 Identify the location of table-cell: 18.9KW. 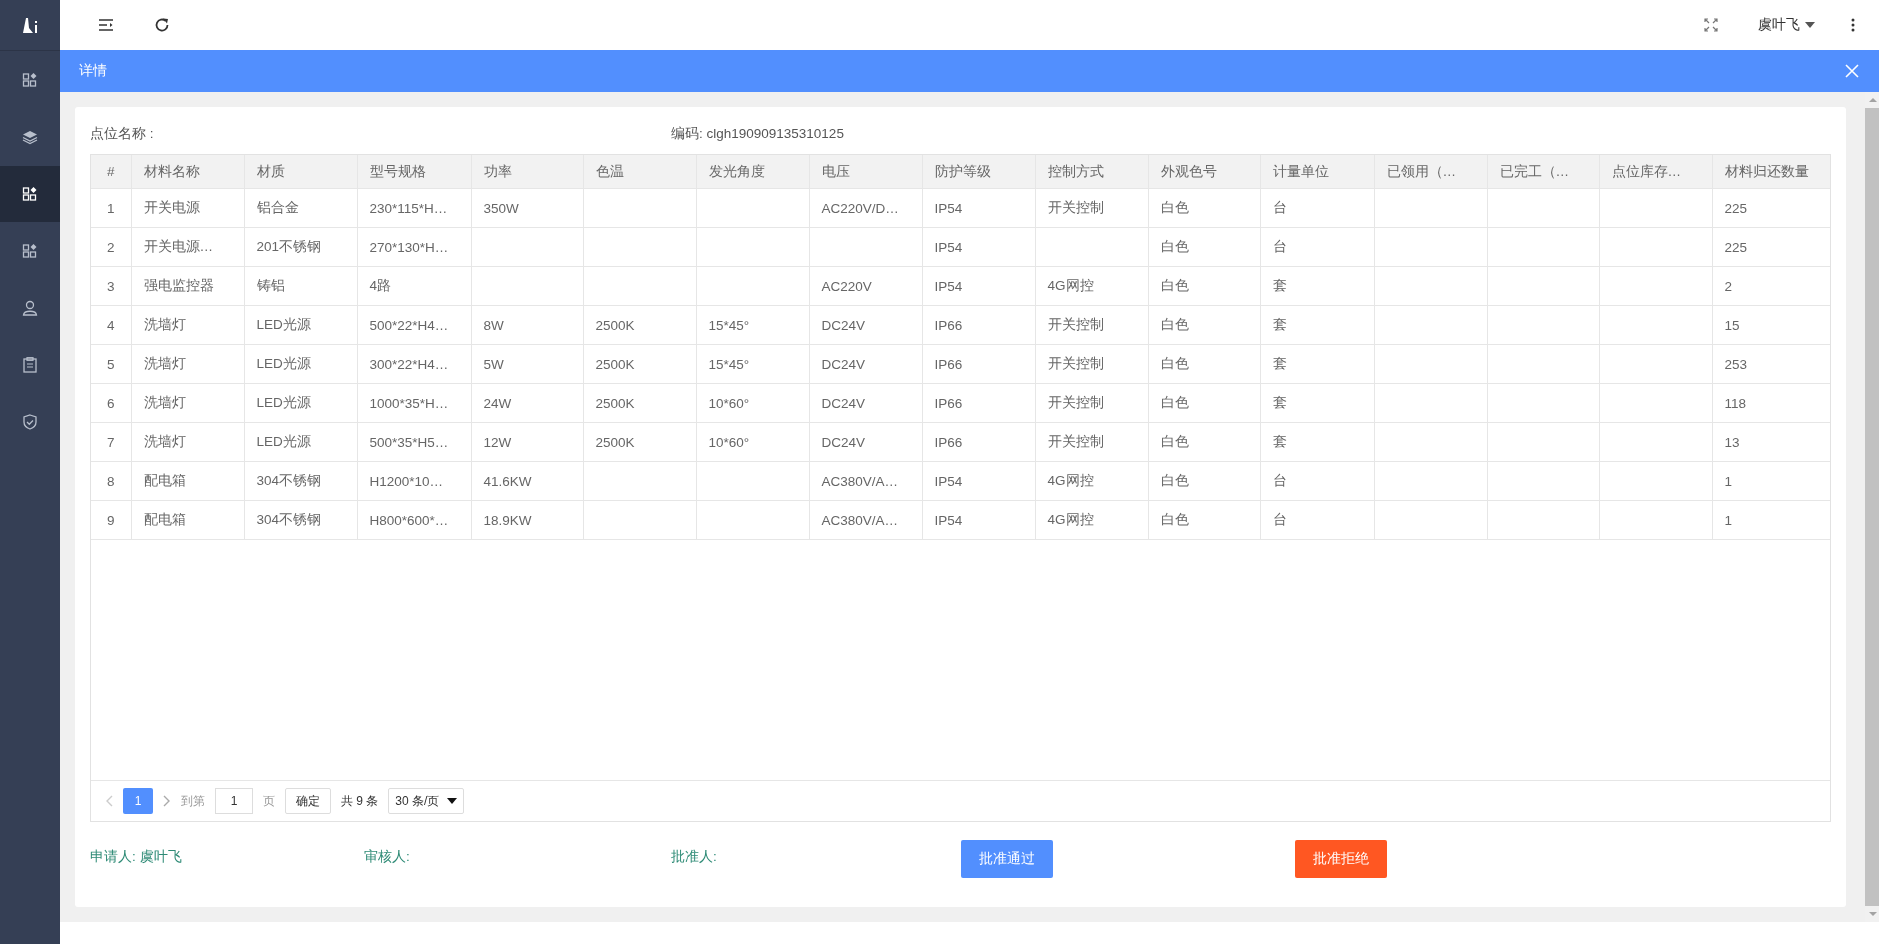
(527, 520).